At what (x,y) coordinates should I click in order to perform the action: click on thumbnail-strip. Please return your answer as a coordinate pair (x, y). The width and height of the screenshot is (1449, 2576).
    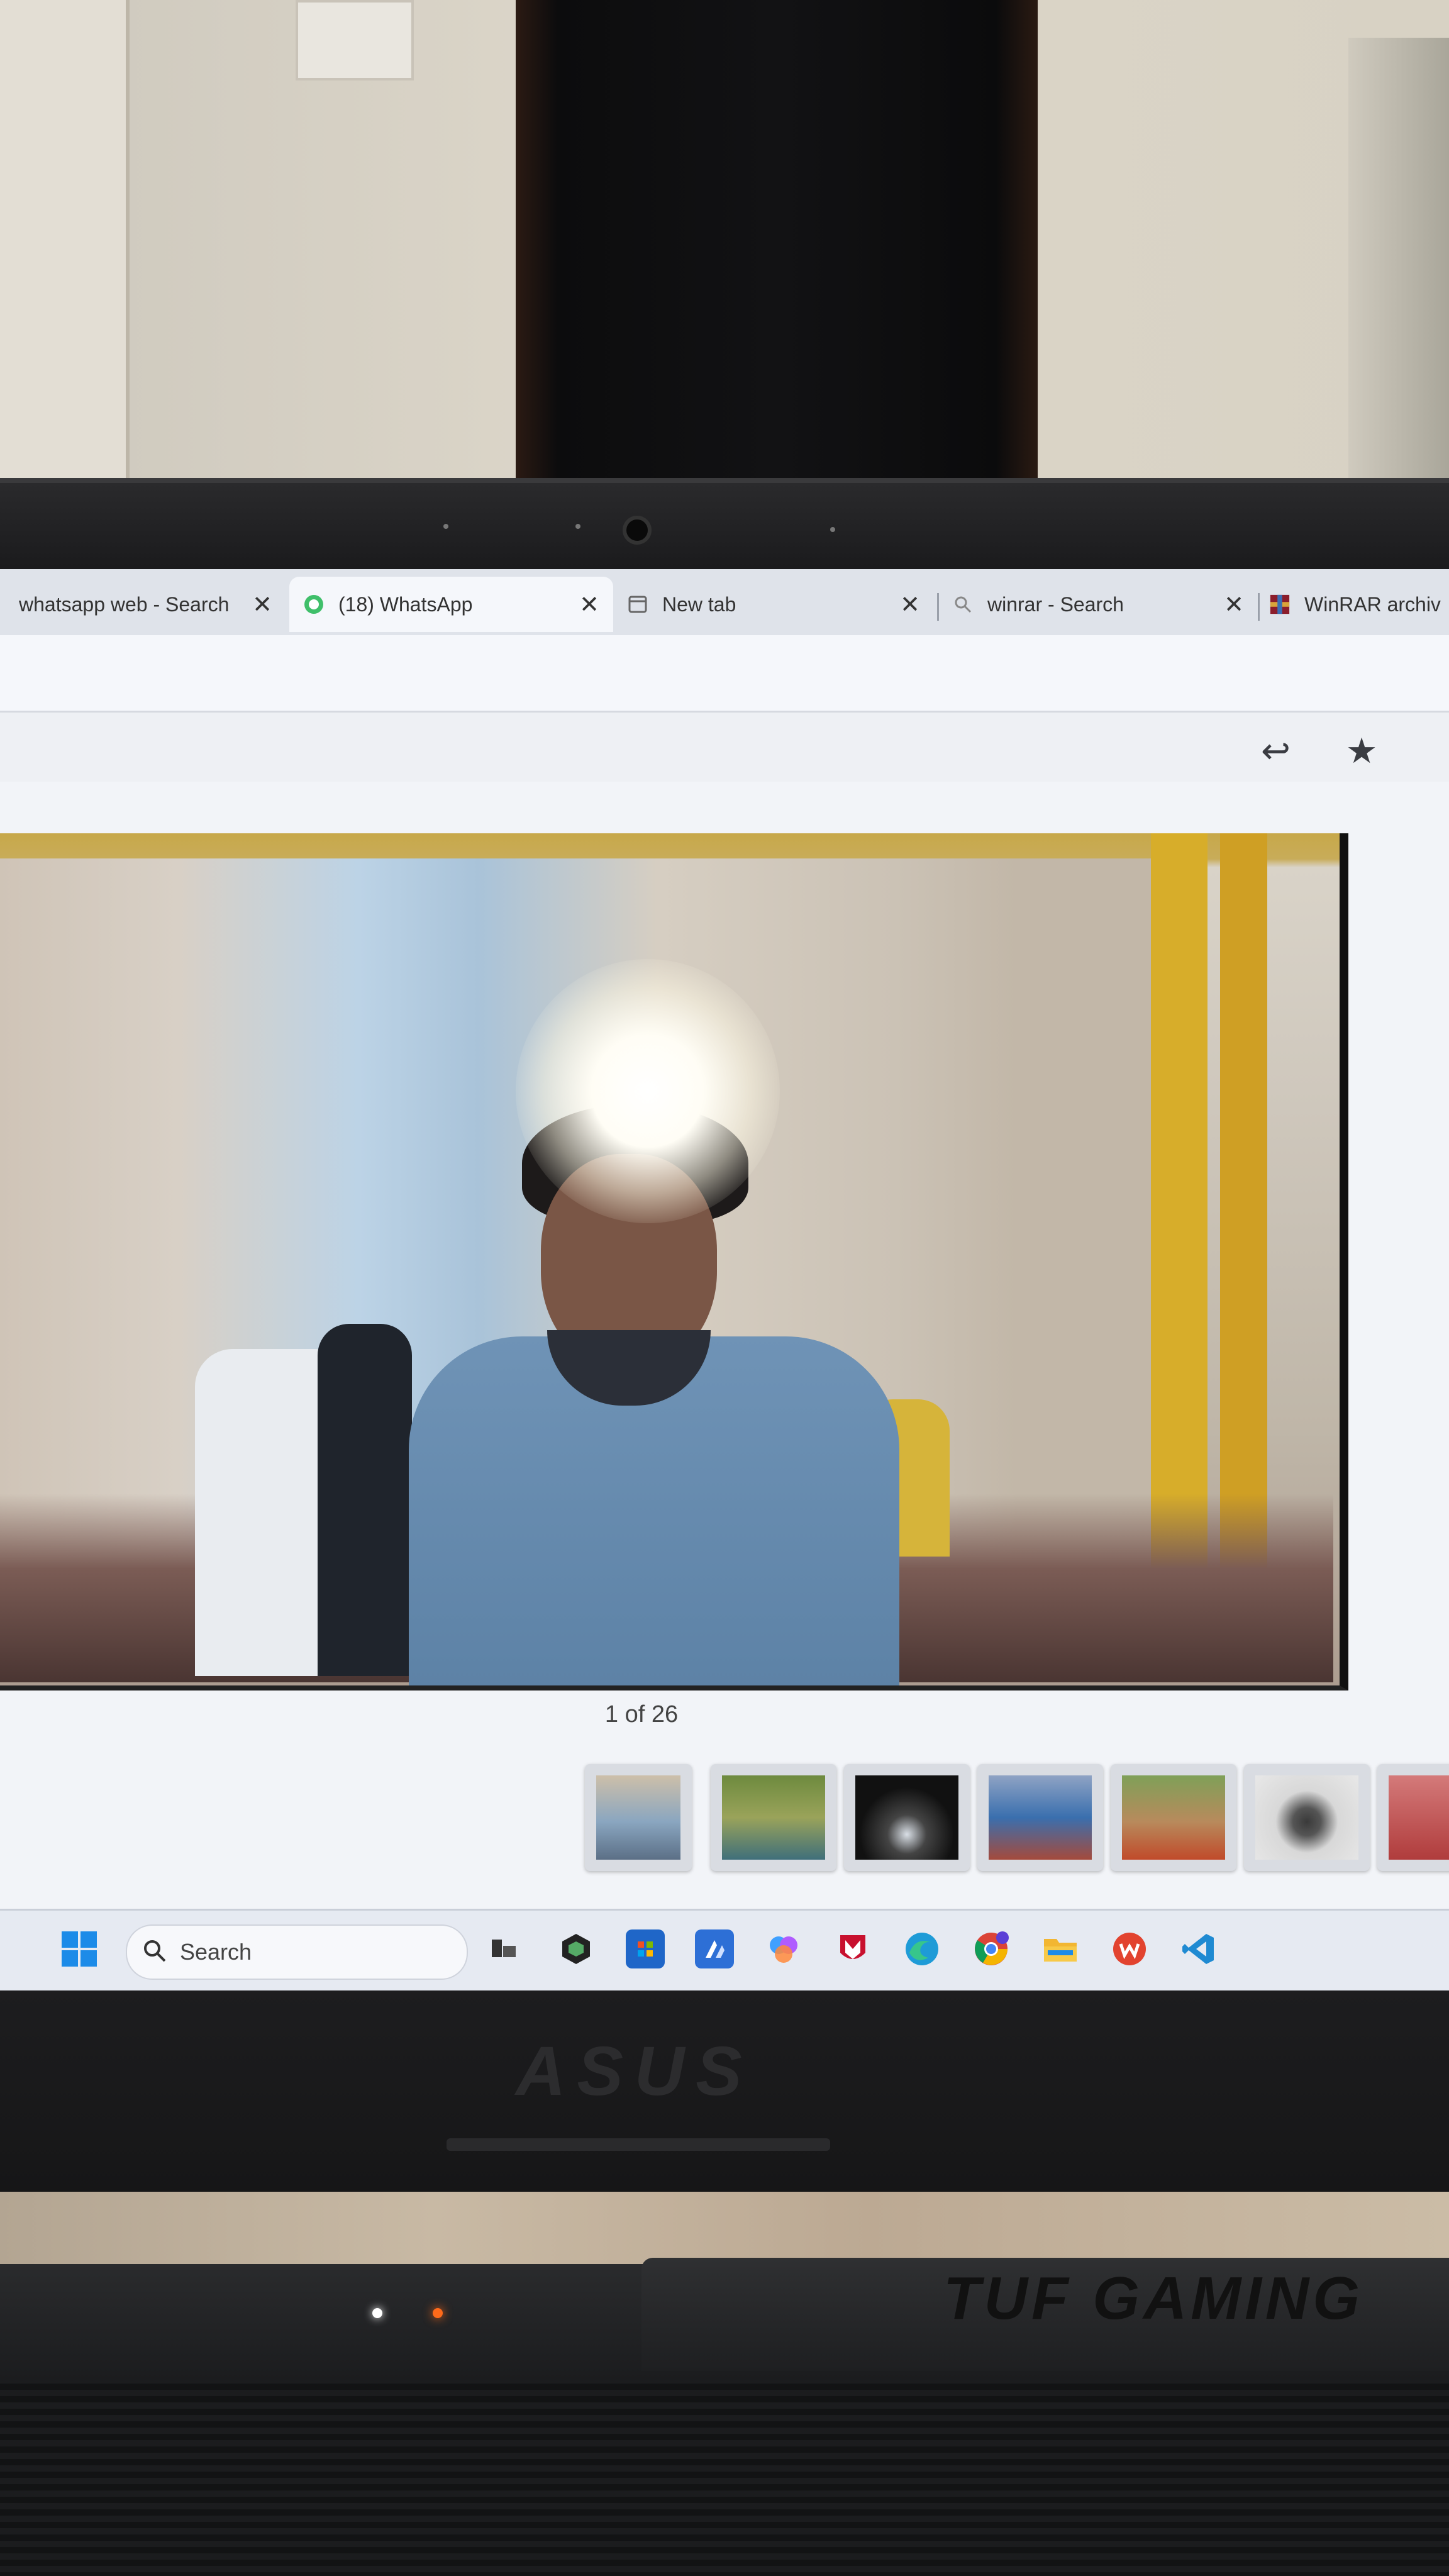
    Looking at the image, I should click on (1017, 1817).